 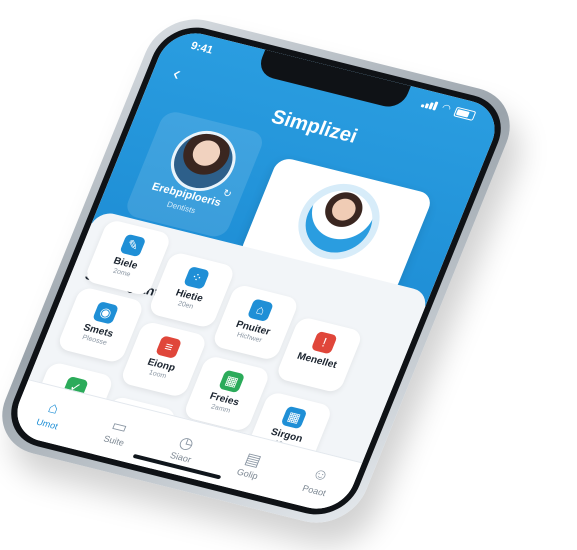 I want to click on photo-ring, so click(x=339, y=221).